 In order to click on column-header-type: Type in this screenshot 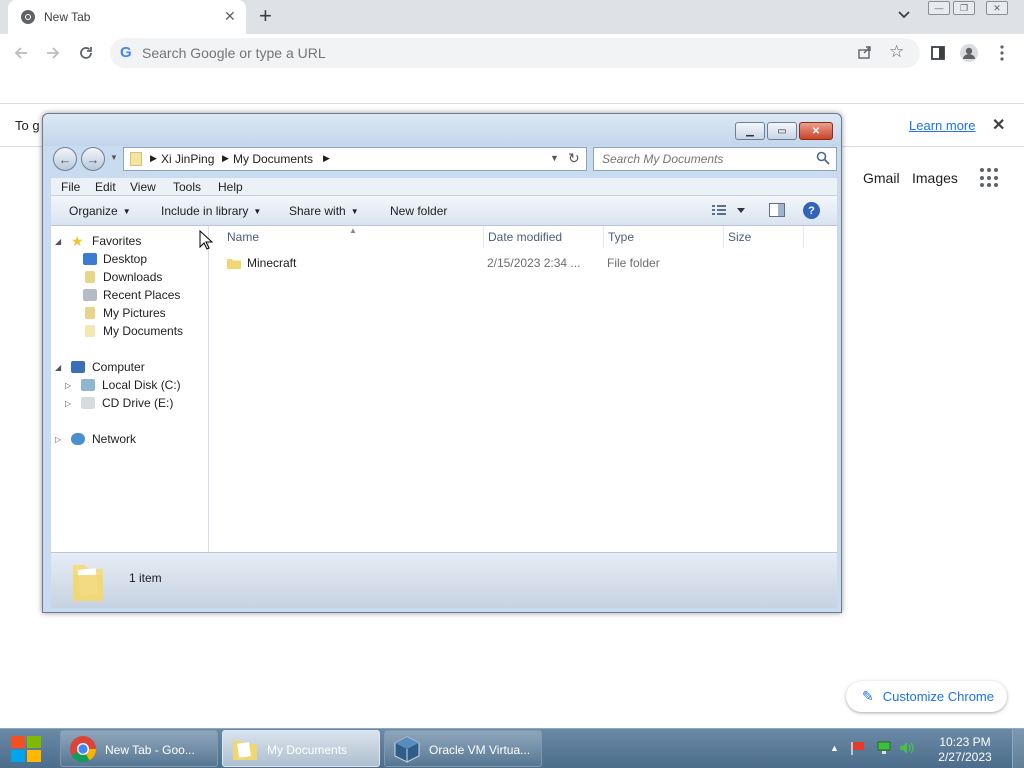, I will do `click(621, 237)`.